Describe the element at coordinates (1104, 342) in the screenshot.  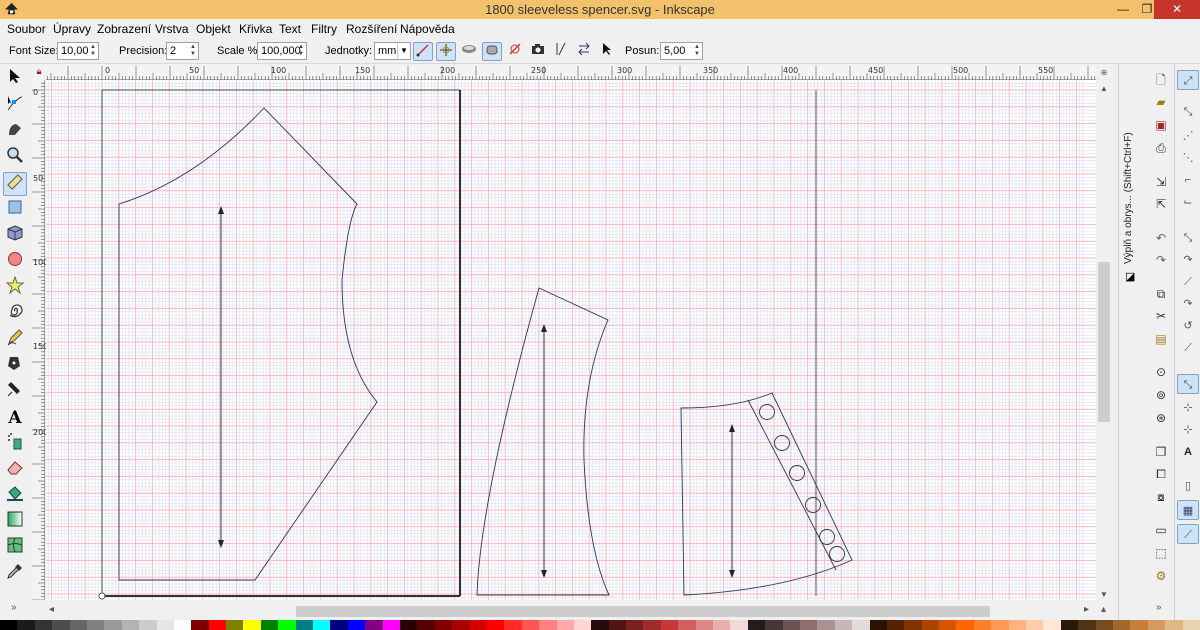
I see `vertical-scroll-thumb` at that location.